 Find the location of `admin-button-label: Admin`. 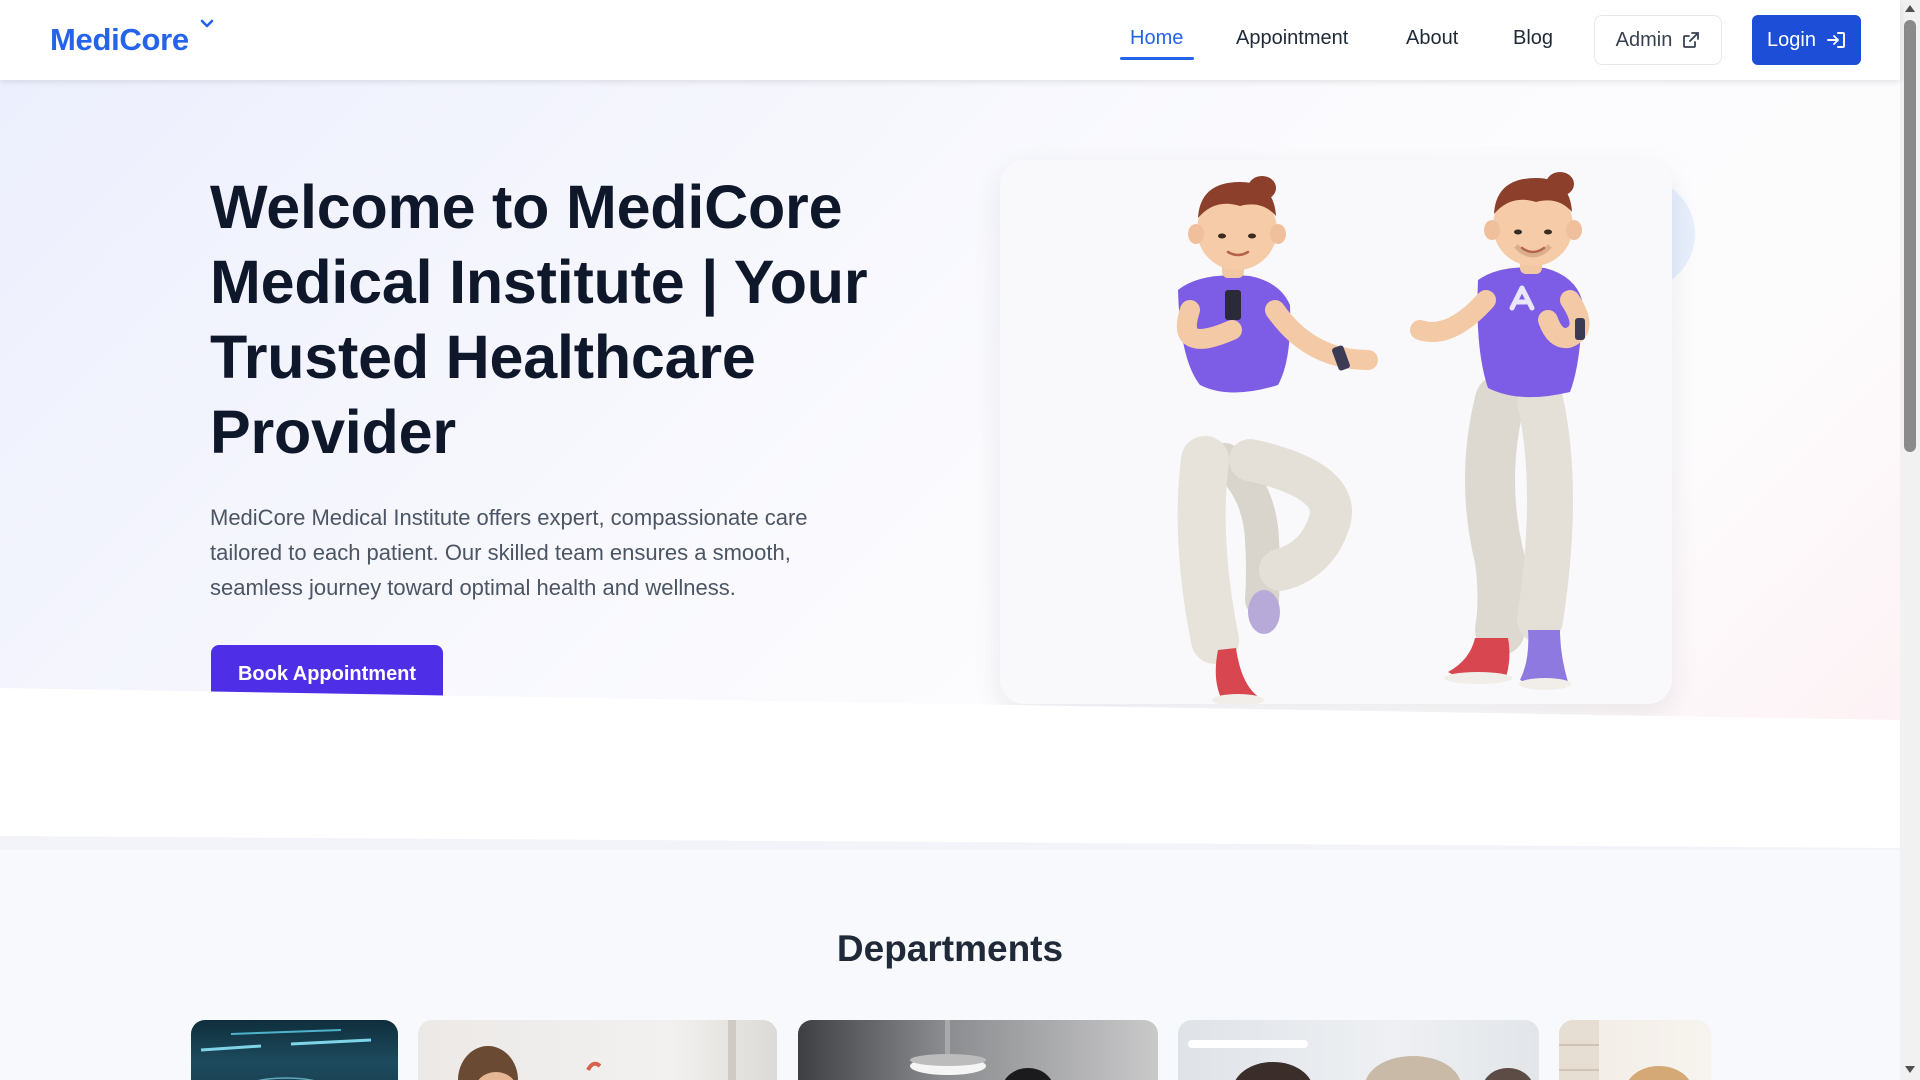

admin-button-label: Admin is located at coordinates (1644, 39).